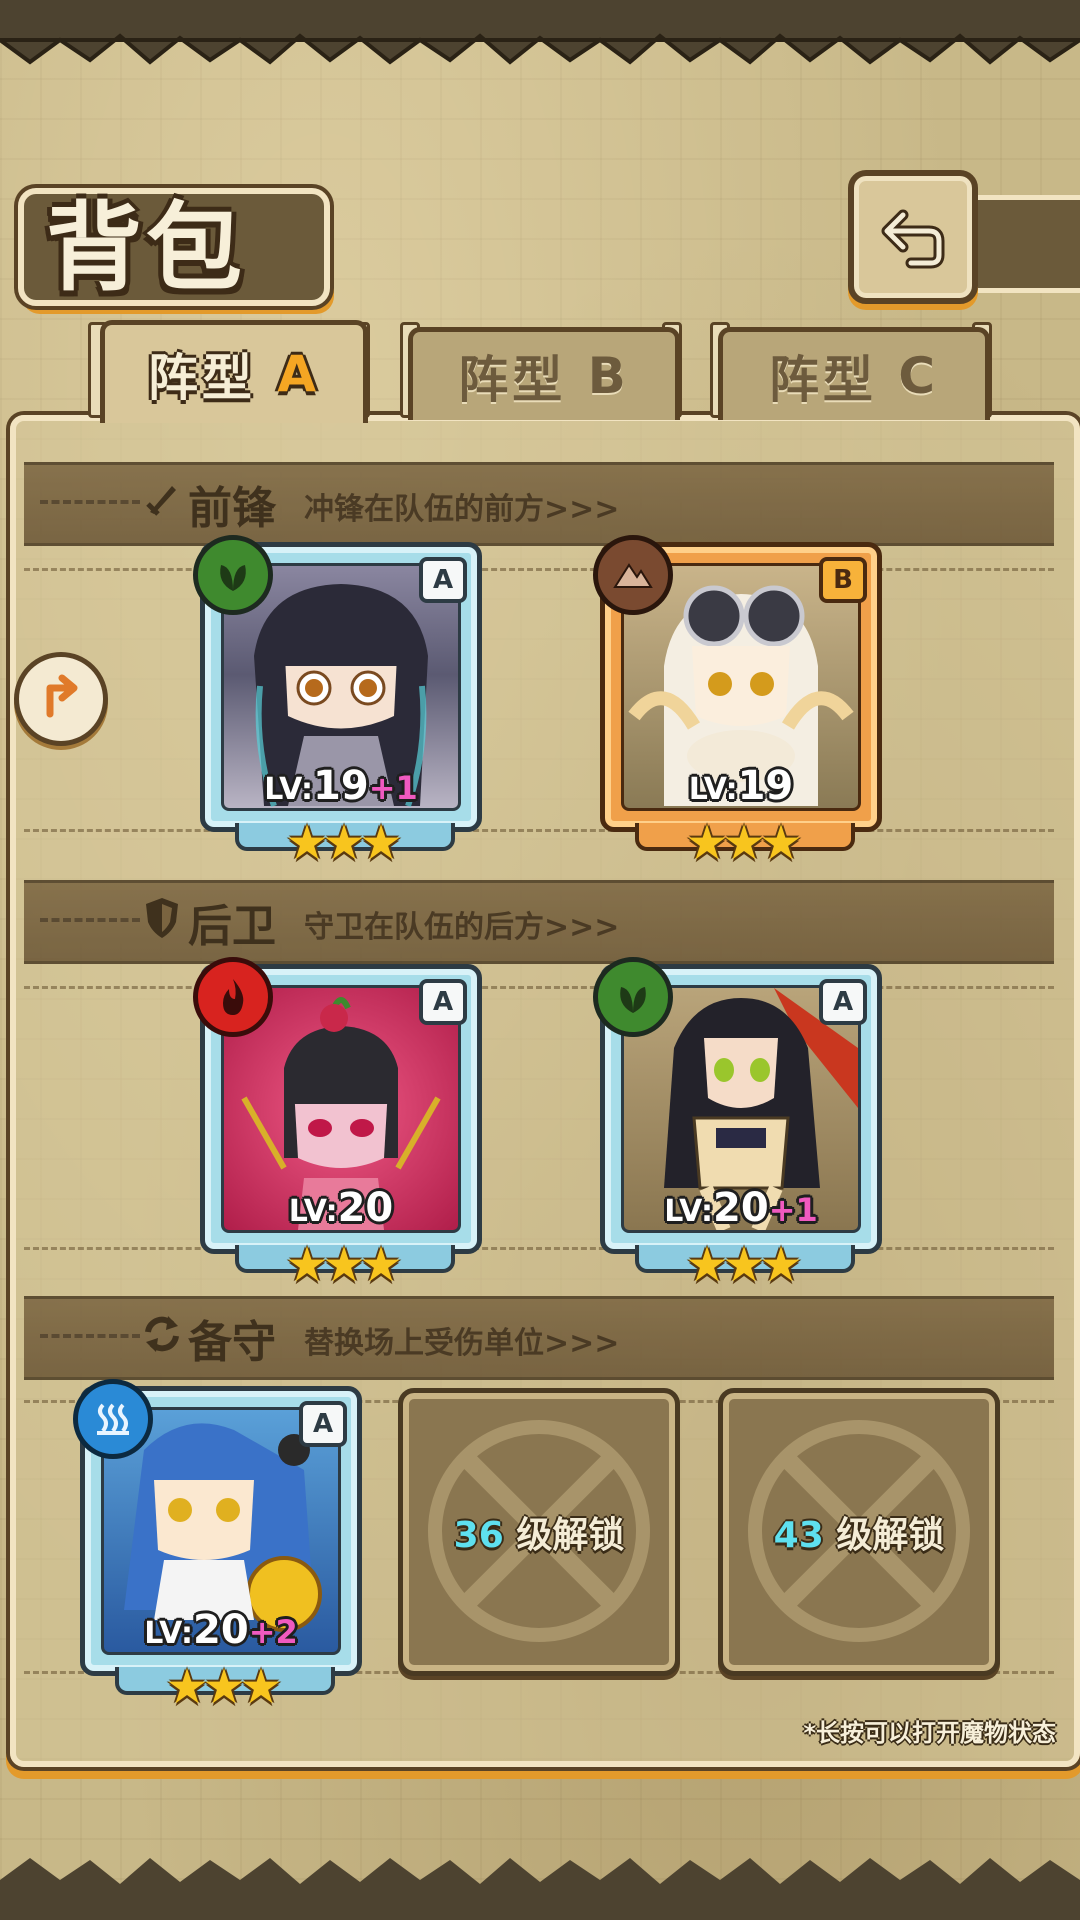  I want to click on locked-slot-1: 36 级解锁, so click(539, 1532).